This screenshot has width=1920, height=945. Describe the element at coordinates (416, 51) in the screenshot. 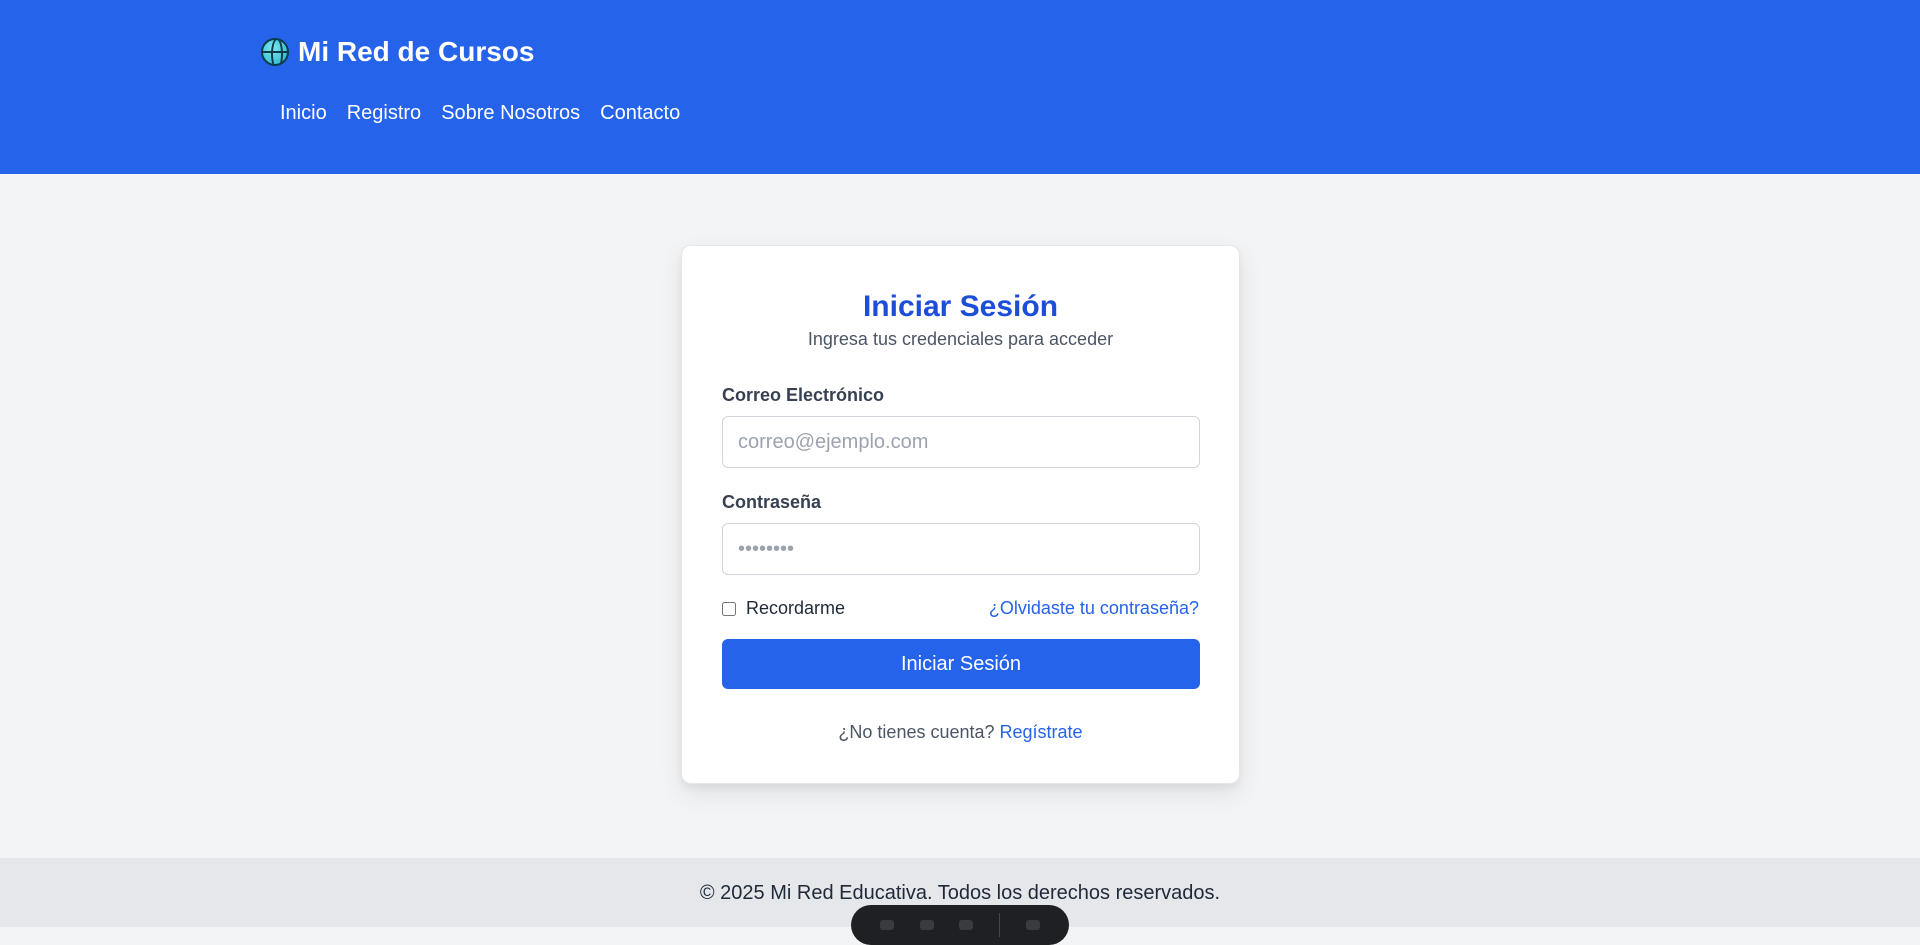

I see `brand-name: Mi Red de Cursos` at that location.